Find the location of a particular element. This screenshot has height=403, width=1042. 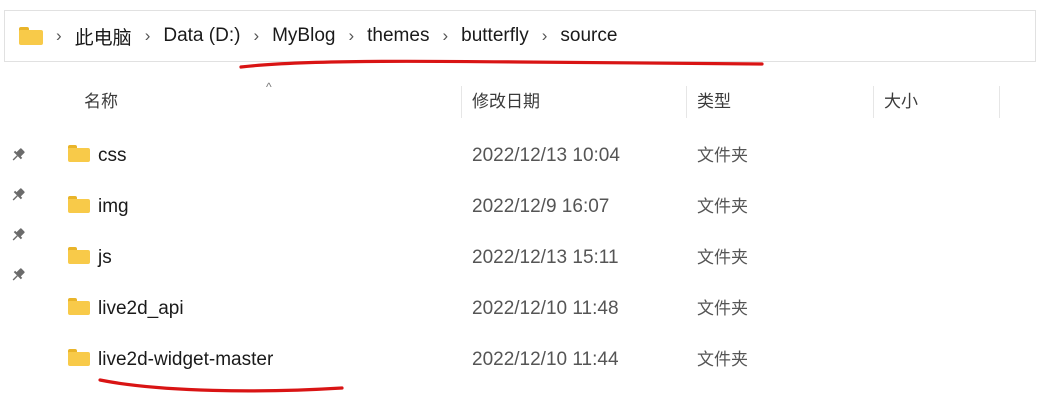

file-modified-date: 2022/12/9 16:07 is located at coordinates (541, 206).